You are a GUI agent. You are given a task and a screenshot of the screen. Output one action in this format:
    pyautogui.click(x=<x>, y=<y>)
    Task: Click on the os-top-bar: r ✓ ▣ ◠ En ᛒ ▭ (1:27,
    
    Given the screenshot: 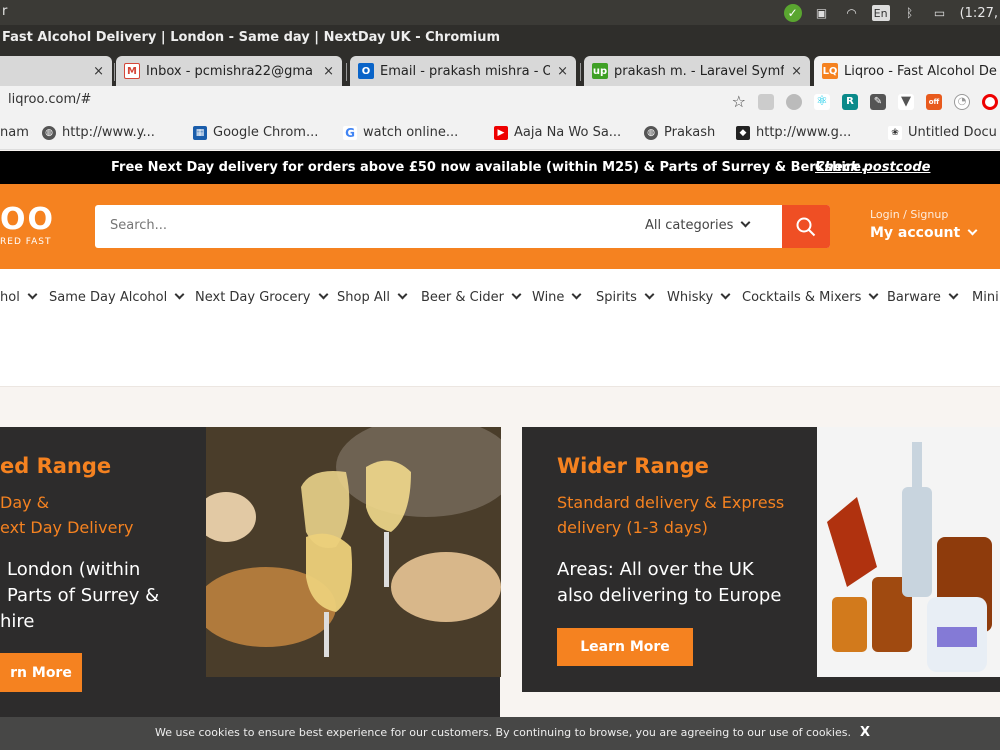 What is the action you would take?
    pyautogui.click(x=500, y=12)
    